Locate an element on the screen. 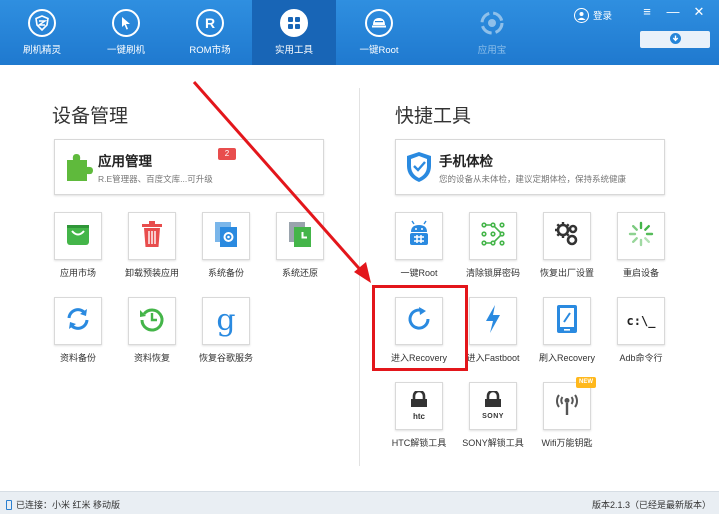 This screenshot has height=514, width=719. tile-wifi-master-key: NEW Wifi万能钥匙 is located at coordinates (567, 414).